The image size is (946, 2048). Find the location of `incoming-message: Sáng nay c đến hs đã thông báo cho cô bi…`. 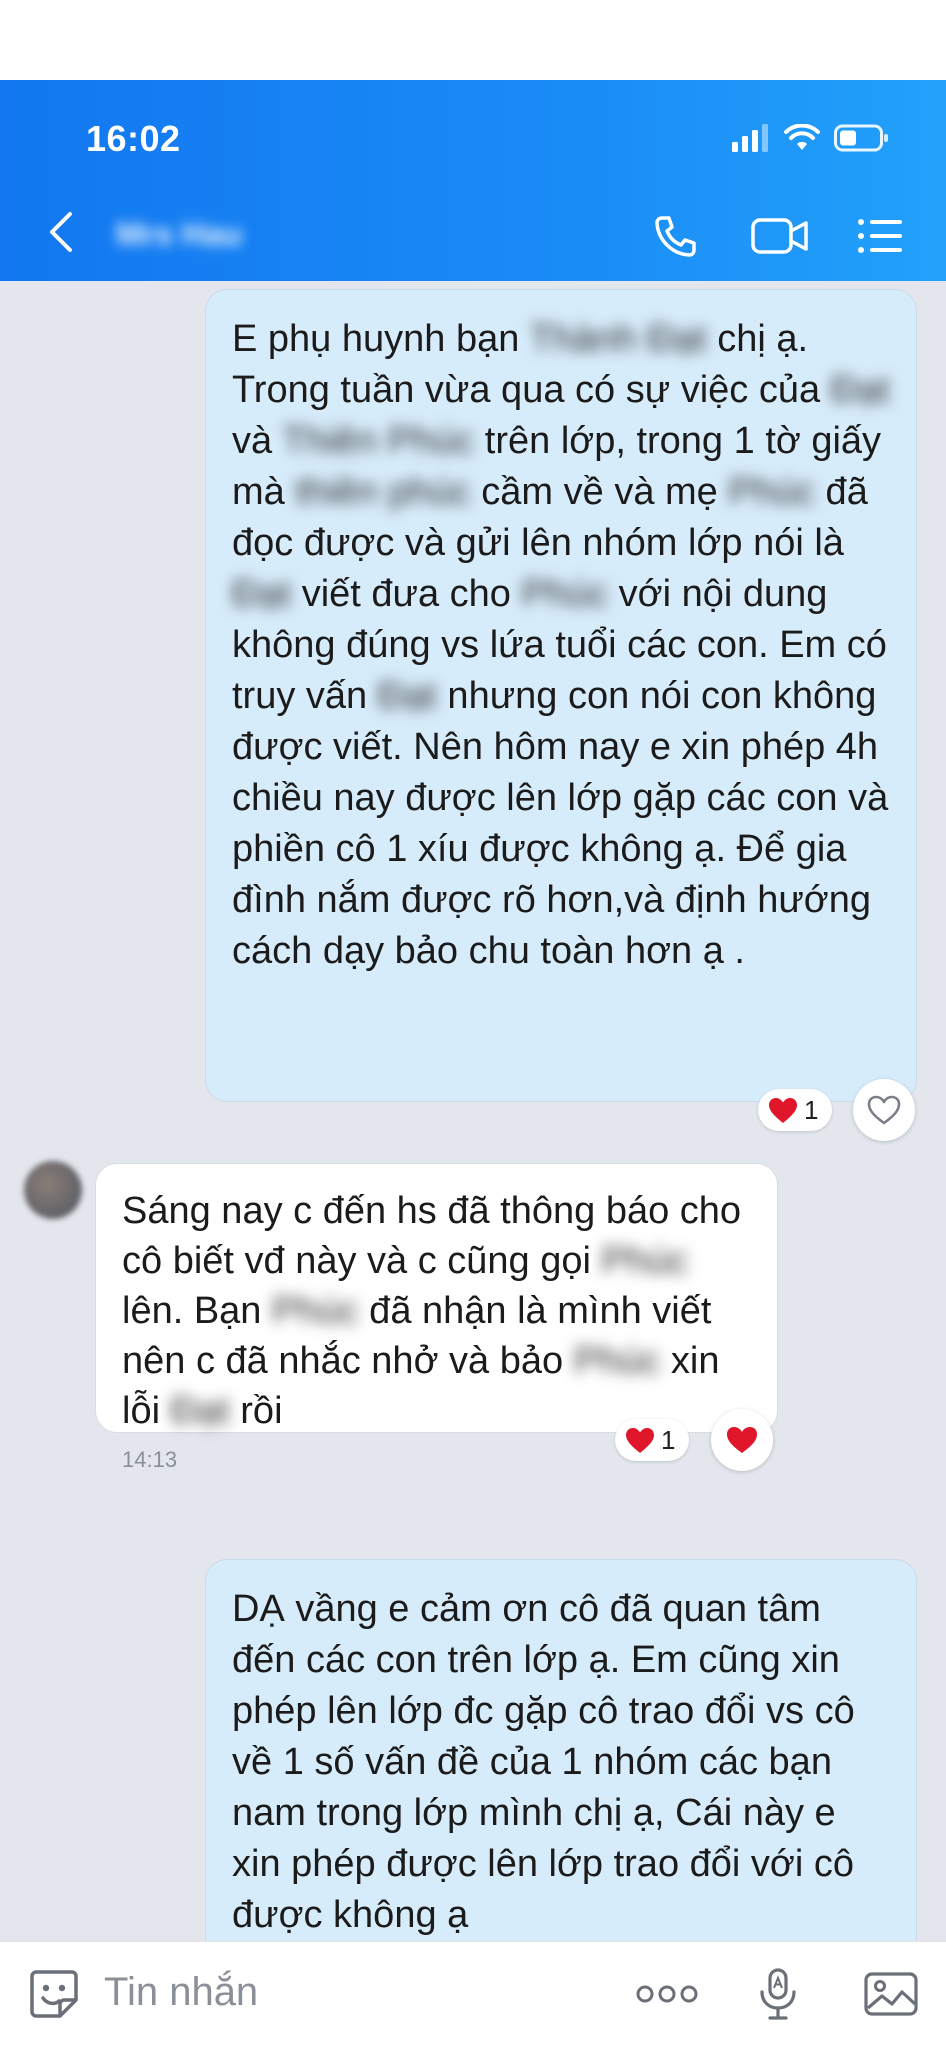

incoming-message: Sáng nay c đến hs đã thông báo cho cô bi… is located at coordinates (436, 1317).